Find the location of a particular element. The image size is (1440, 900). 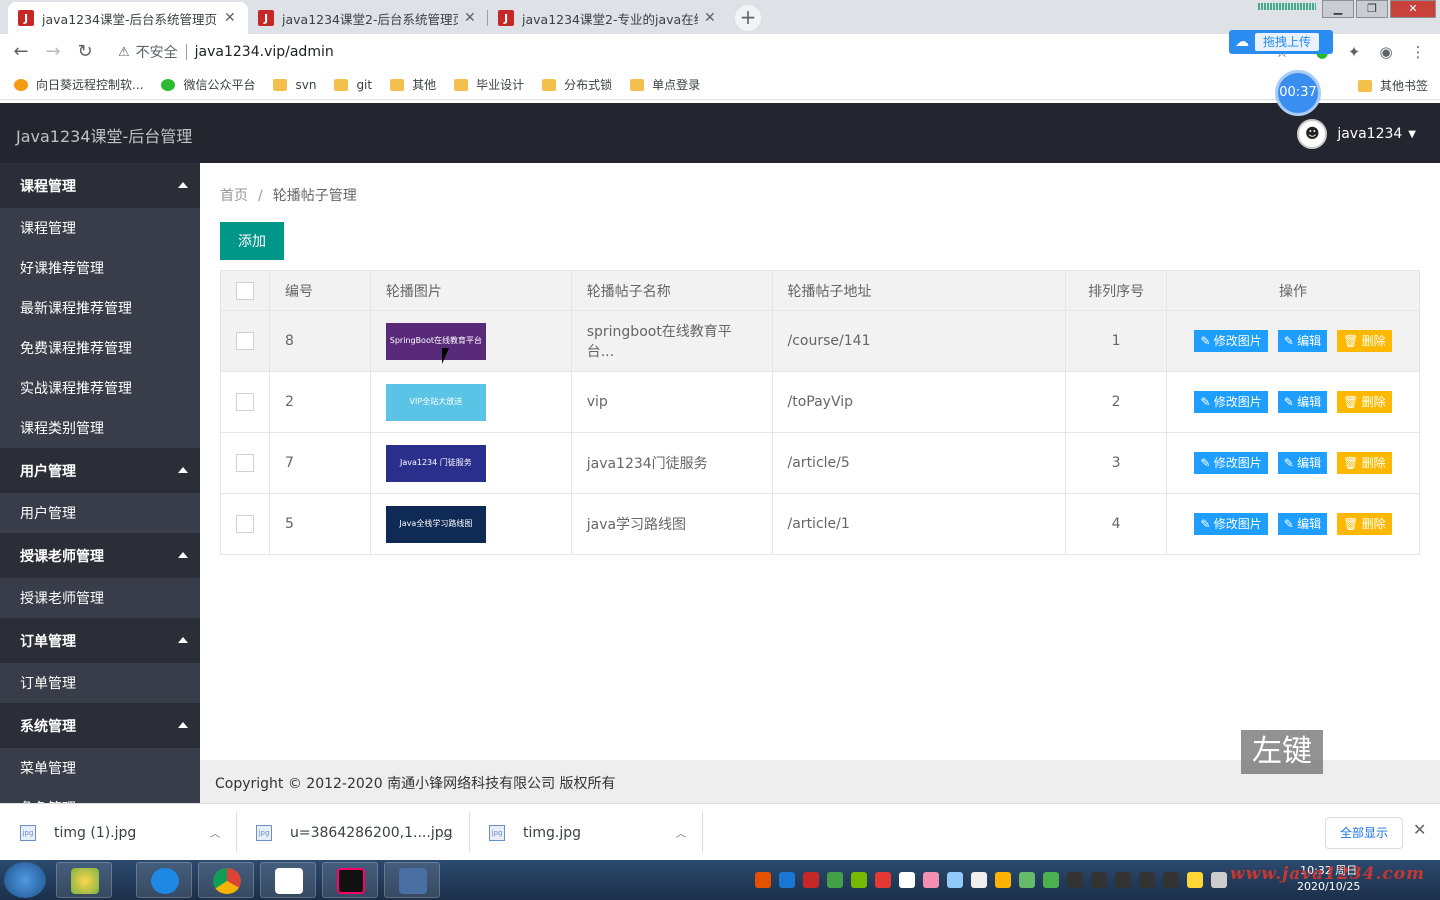

bookmark-folder: 其他 is located at coordinates (413, 84).